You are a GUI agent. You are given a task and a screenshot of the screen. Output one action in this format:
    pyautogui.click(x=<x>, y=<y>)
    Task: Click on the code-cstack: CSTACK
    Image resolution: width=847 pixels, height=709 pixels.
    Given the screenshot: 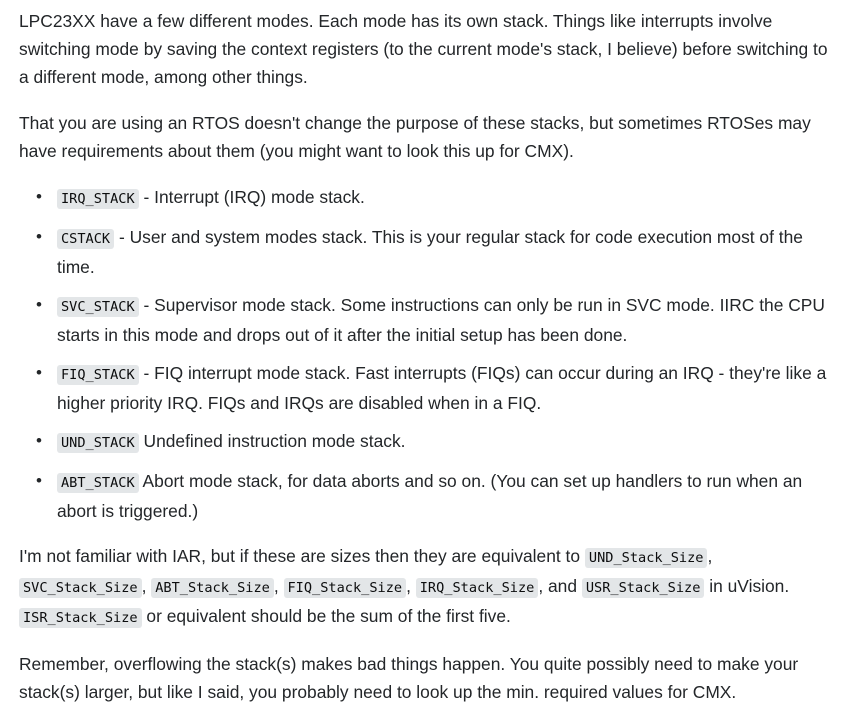 What is the action you would take?
    pyautogui.click(x=86, y=239)
    